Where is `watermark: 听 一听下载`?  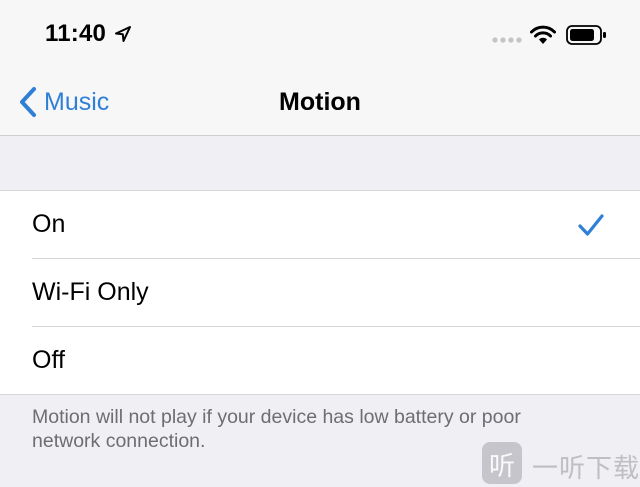
watermark: 听 一听下载 is located at coordinates (559, 463).